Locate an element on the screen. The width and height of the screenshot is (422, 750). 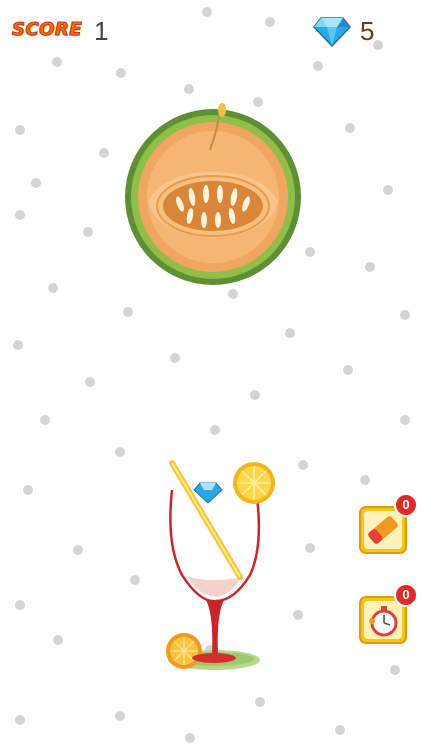
score-label: SCORE is located at coordinates (47, 30).